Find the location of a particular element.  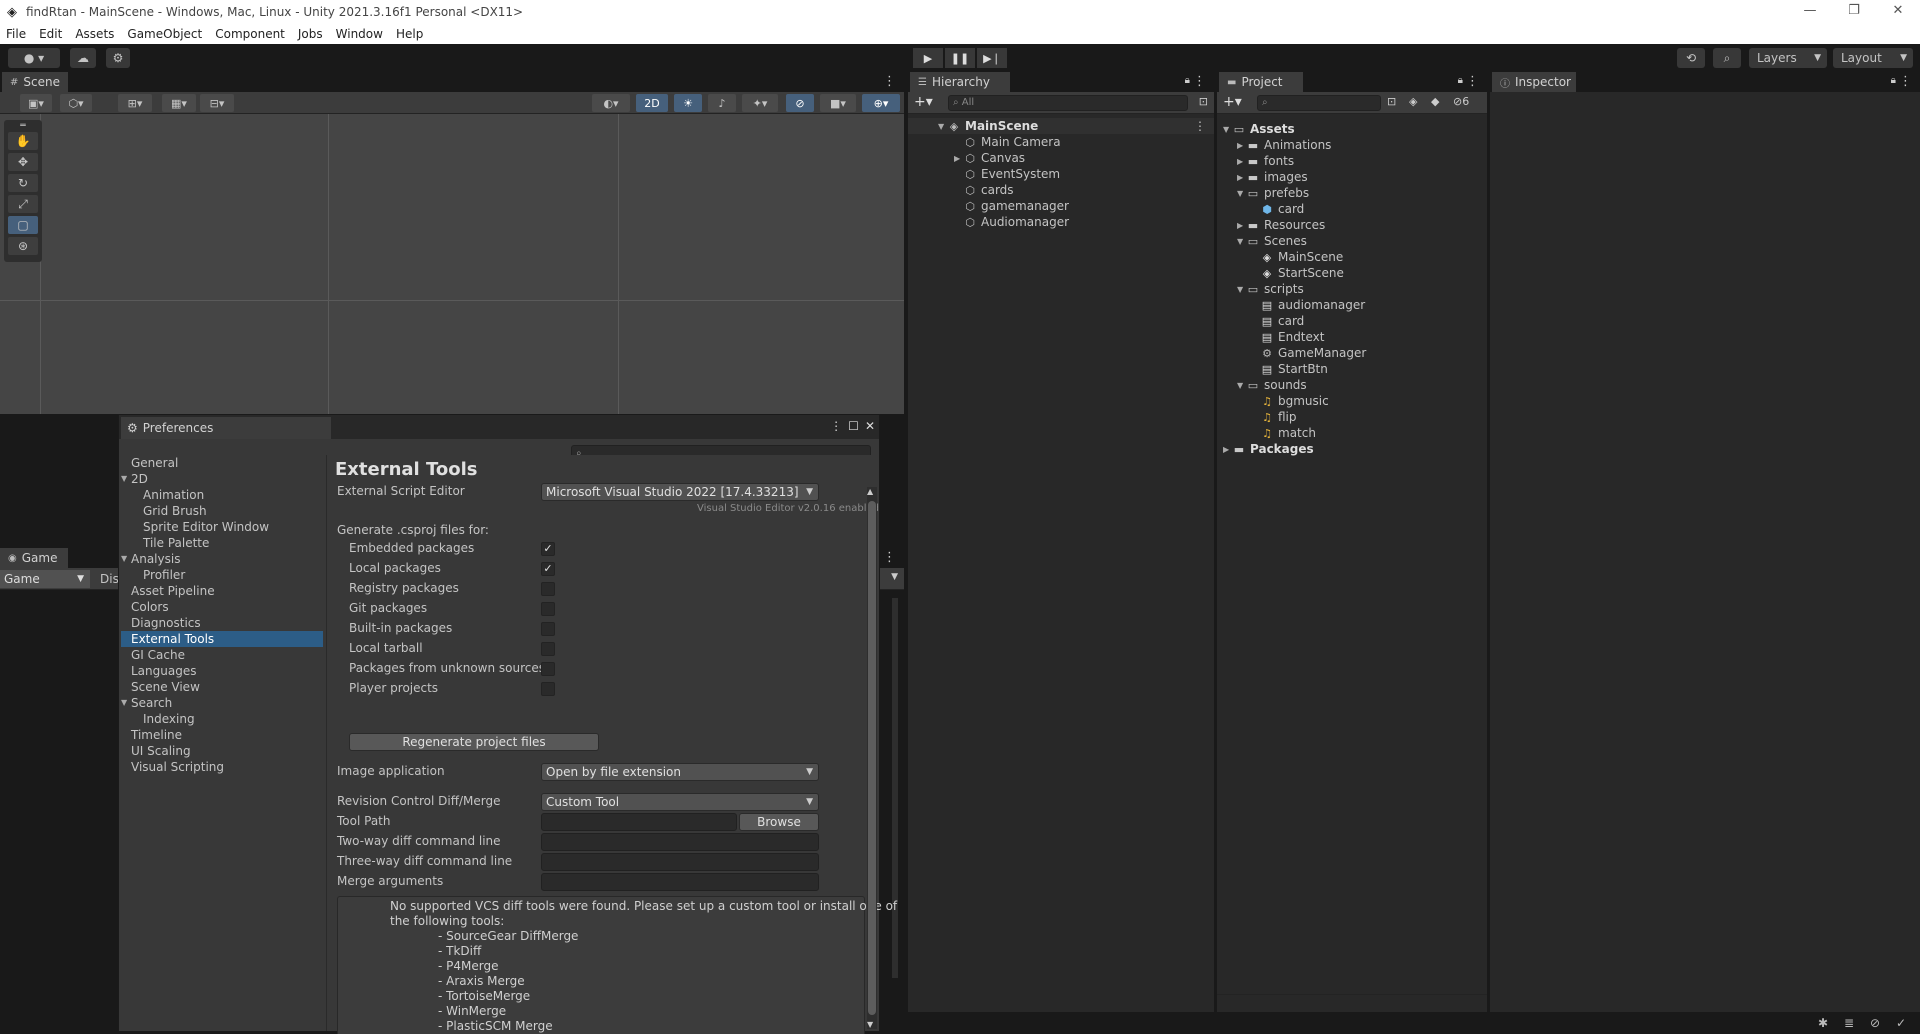

tab-project: ▬ Project is located at coordinates (1261, 82).